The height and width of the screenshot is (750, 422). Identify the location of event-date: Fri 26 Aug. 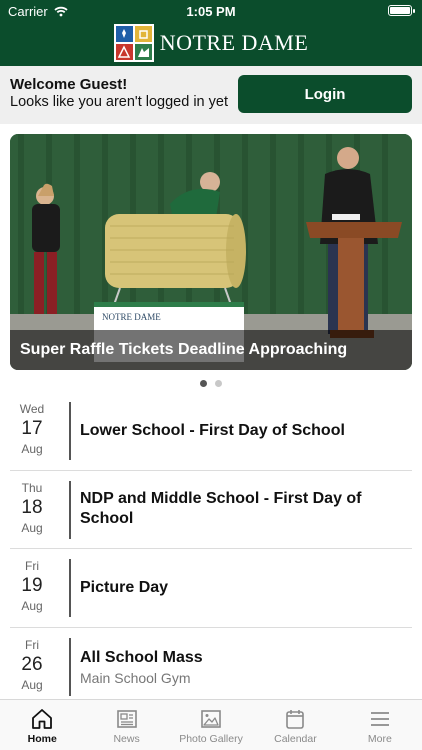
(32, 665).